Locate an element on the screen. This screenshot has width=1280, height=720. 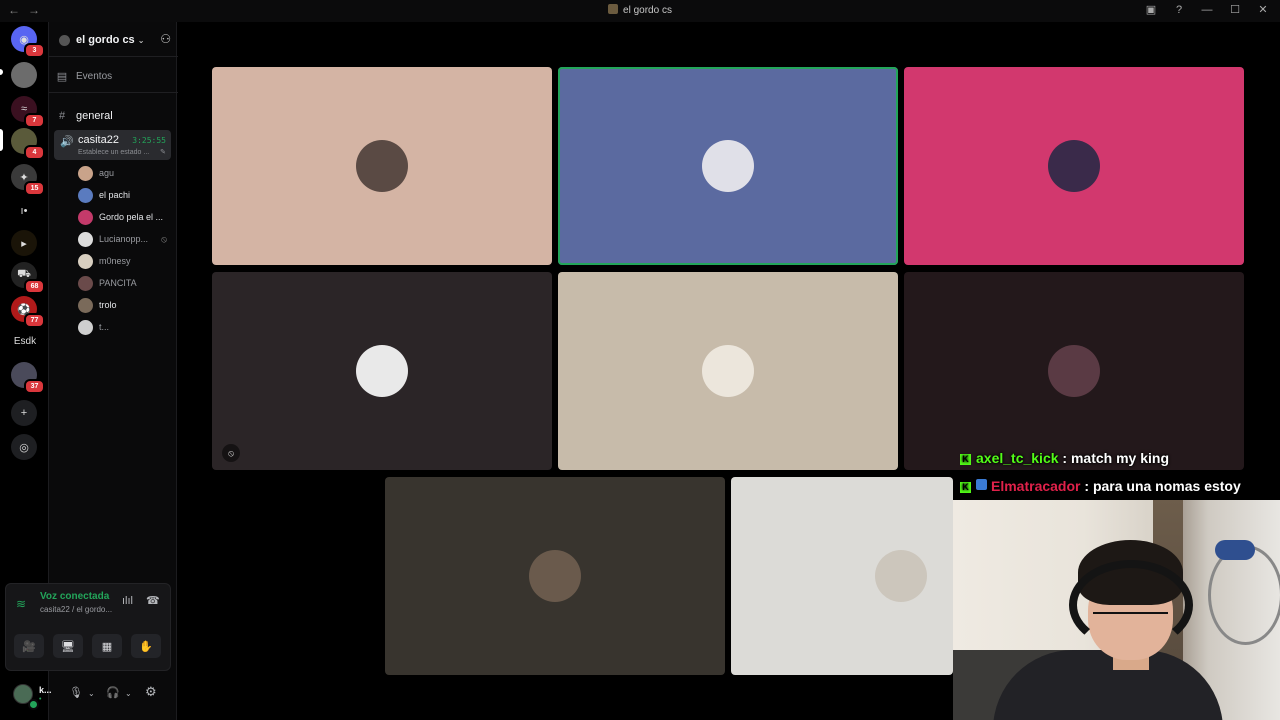
user-panel: k... • 🎙 ⌄ 🎧 ⌄ ⚙ is located at coordinates (88, 695).